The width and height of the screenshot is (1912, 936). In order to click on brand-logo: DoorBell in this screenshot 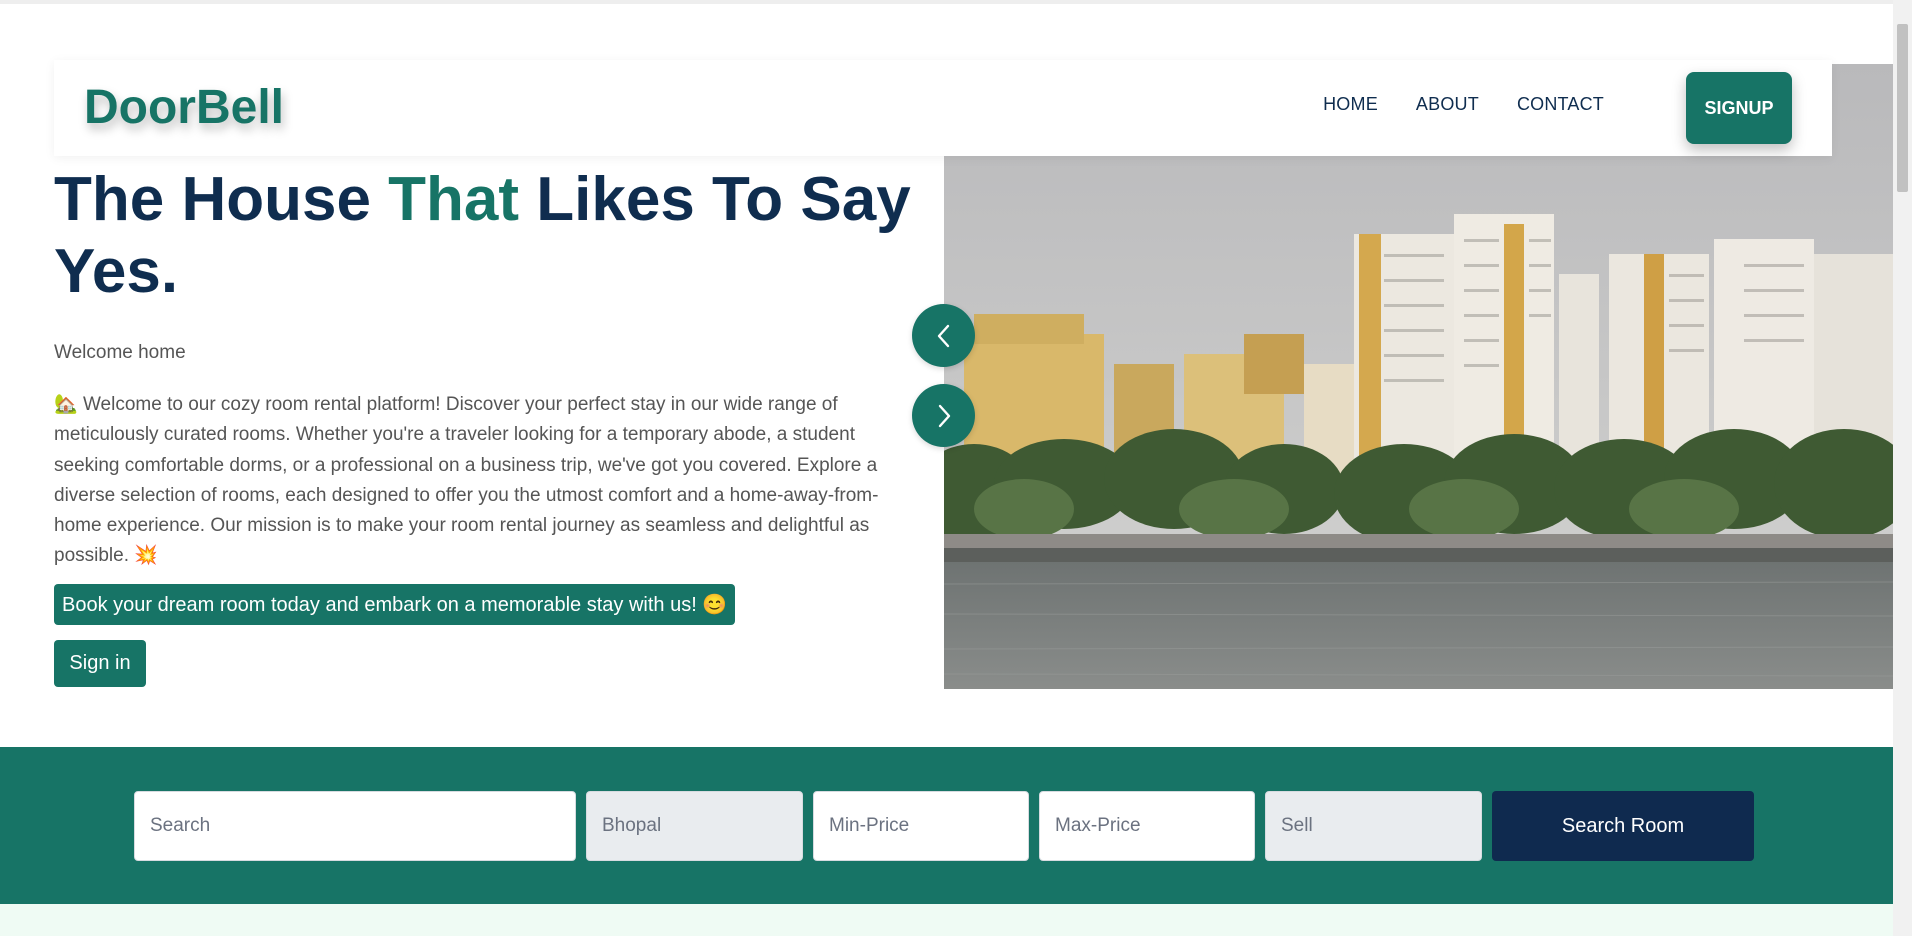, I will do `click(184, 107)`.